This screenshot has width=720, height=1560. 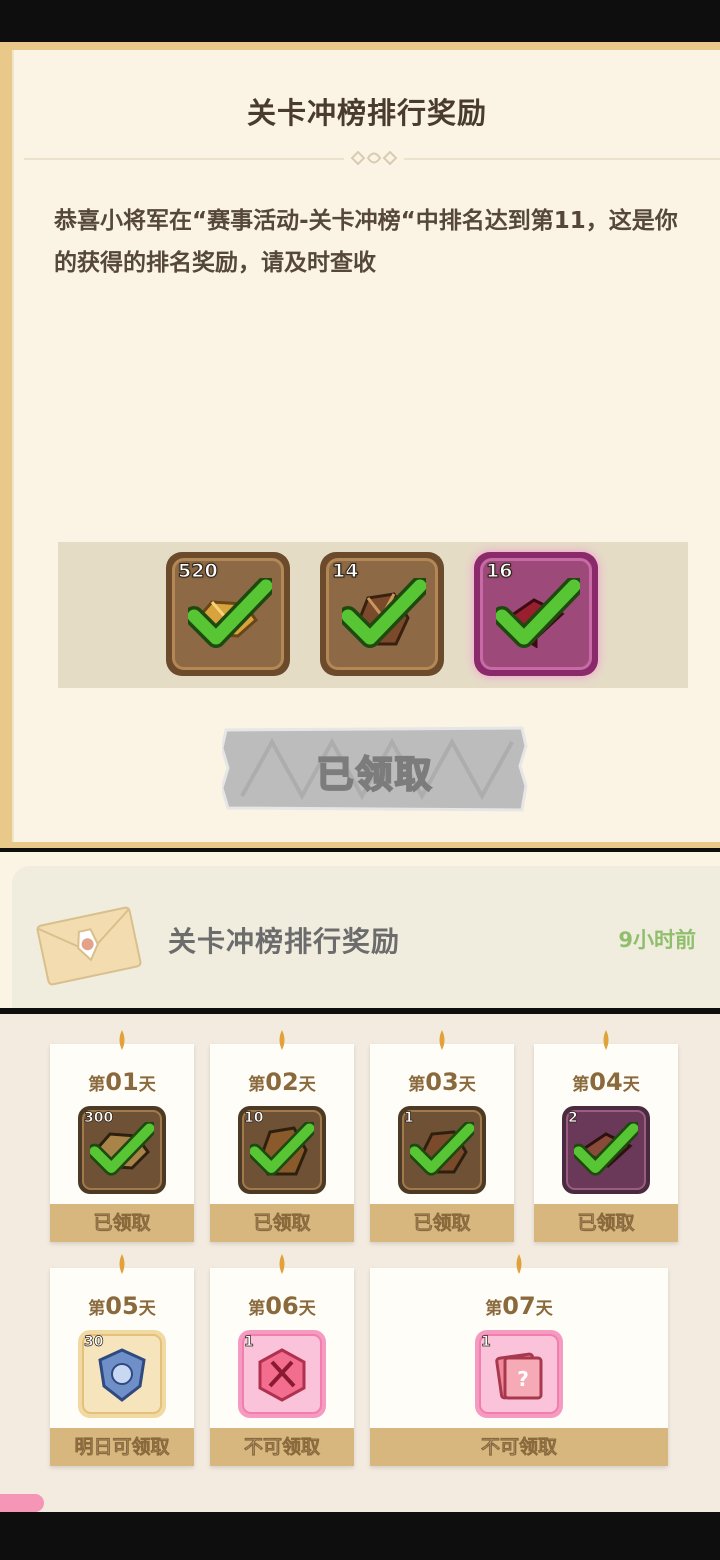 I want to click on reward-quantity: 2, so click(x=573, y=1118).